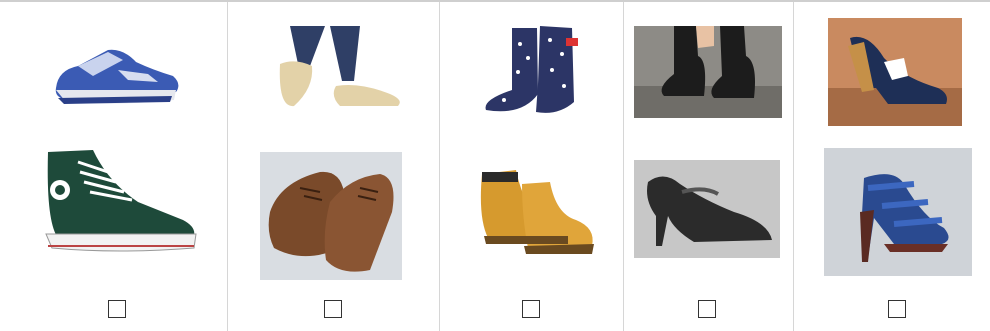 This screenshot has height=331, width=990. Describe the element at coordinates (115, 75) in the screenshot. I see `running-sneaker-image` at that location.